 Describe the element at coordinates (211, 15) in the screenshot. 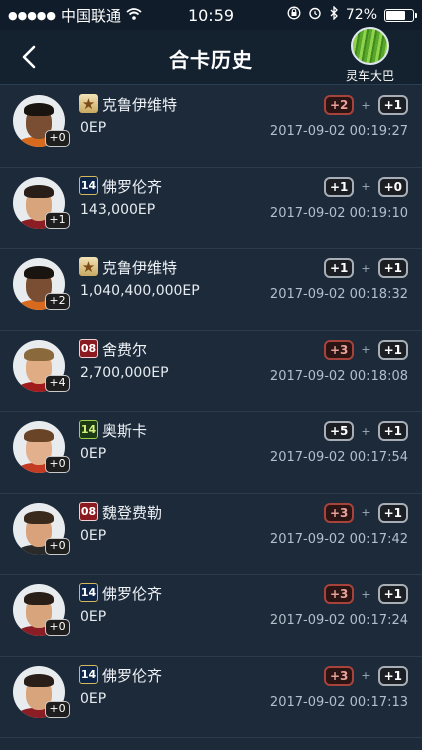

I see `status-bar: ●●●●● 中国联通 10:59 72%` at that location.